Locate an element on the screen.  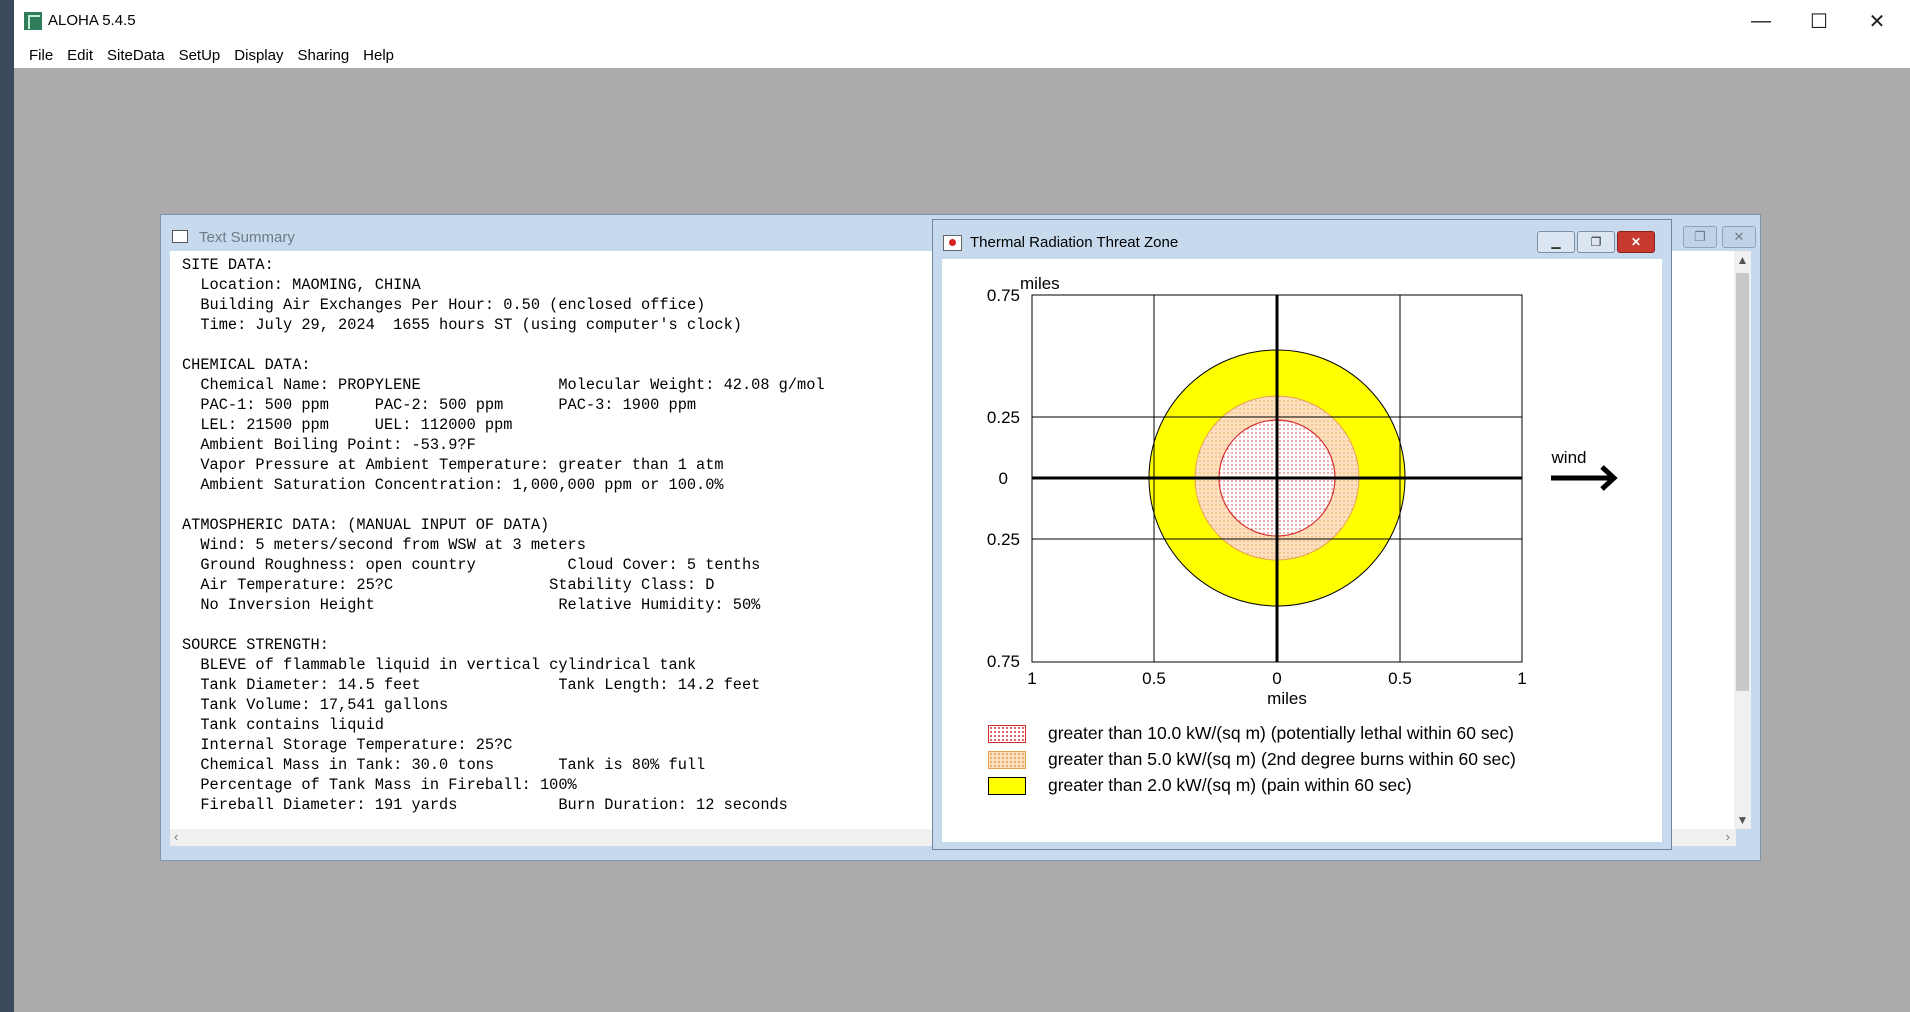
app-title: ALOHA 5.4.5 is located at coordinates (92, 20).